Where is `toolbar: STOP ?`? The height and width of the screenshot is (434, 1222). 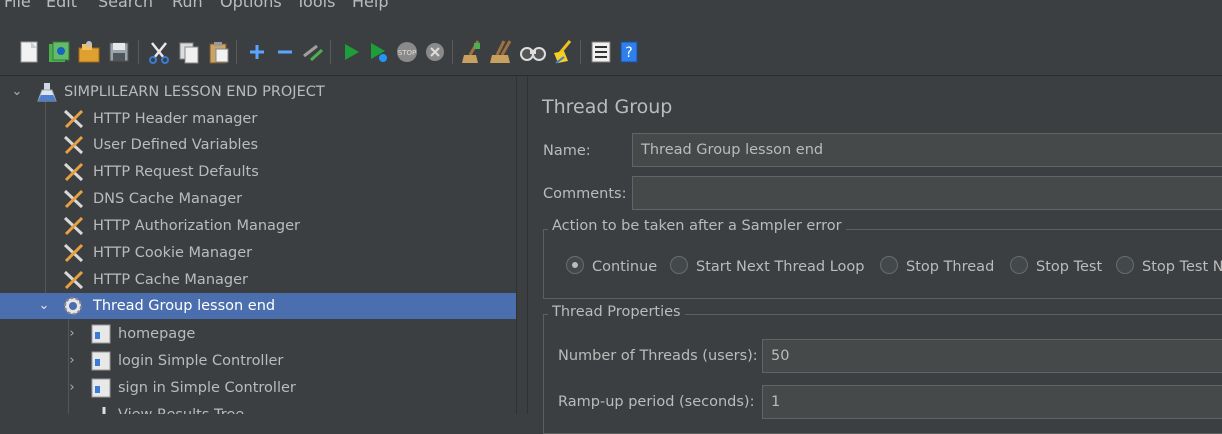
toolbar: STOP ? is located at coordinates (611, 53).